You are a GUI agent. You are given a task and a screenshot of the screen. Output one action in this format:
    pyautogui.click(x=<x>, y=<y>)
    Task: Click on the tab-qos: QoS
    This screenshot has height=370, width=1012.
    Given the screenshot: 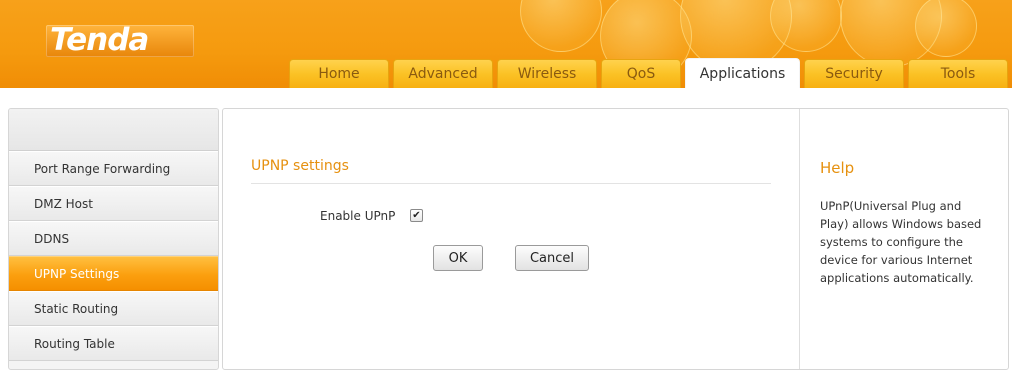 What is the action you would take?
    pyautogui.click(x=641, y=73)
    